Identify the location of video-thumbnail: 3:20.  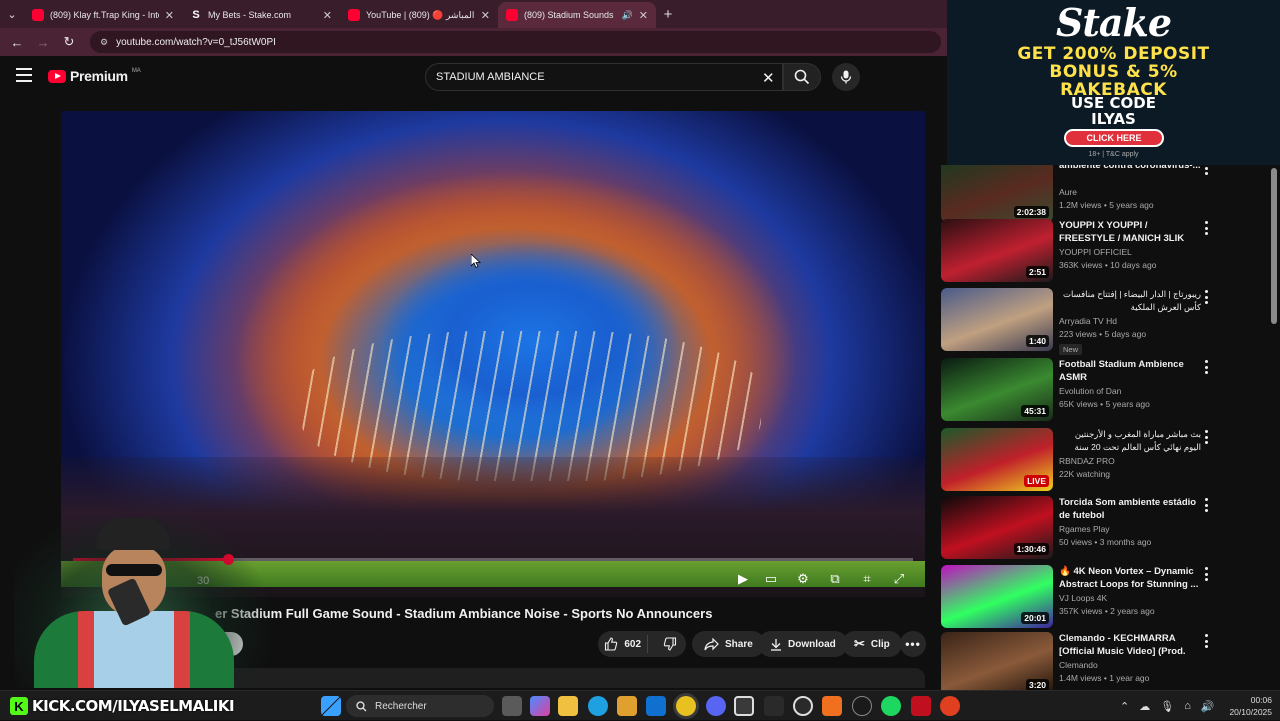
(997, 661).